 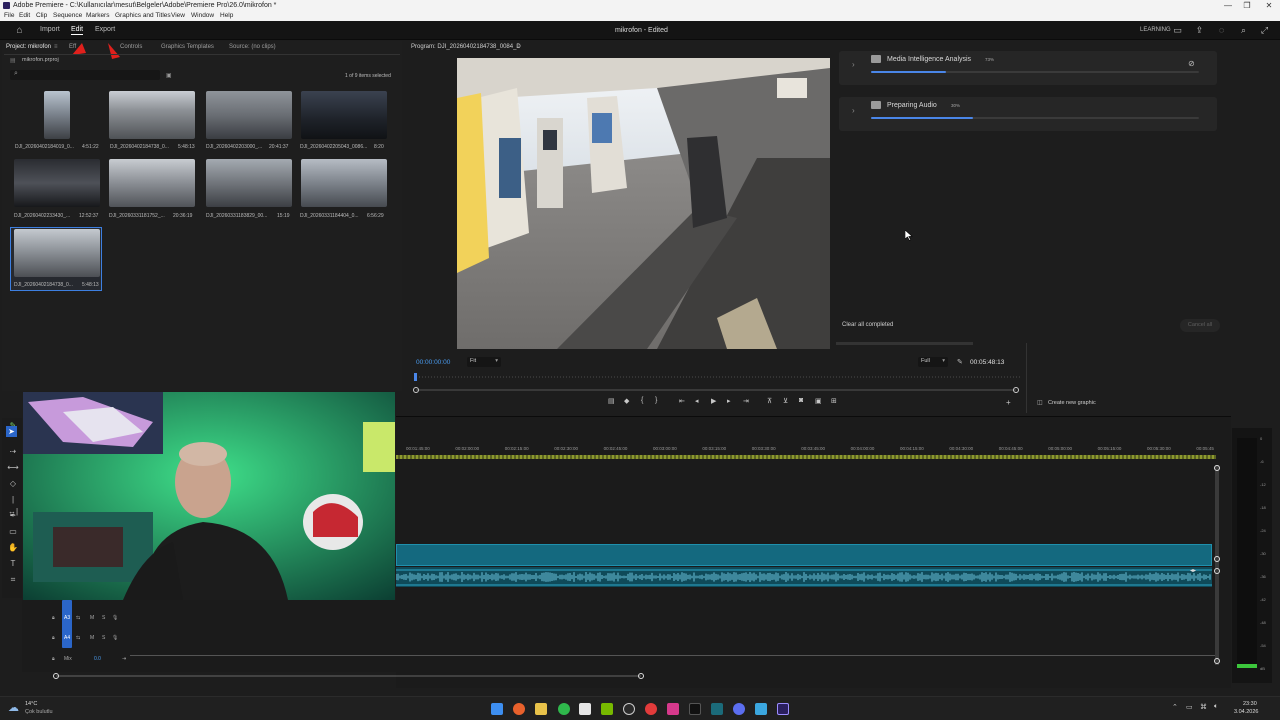 I want to click on selection-tool-icon: ➤, so click(x=11, y=431).